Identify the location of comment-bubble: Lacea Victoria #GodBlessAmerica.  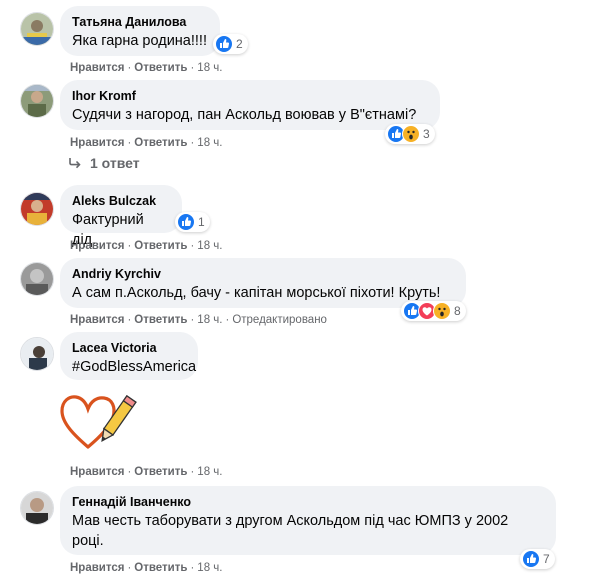
(129, 356).